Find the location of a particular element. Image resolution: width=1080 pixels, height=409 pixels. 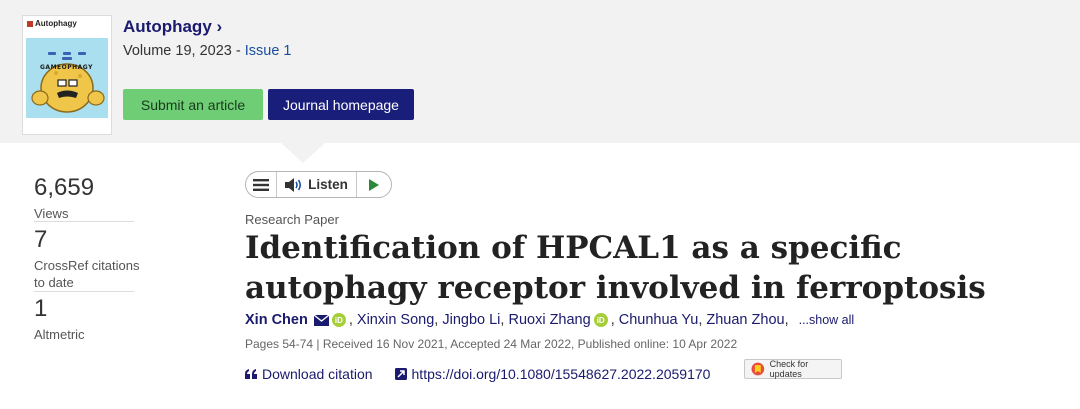

article-type: Research Paper is located at coordinates (292, 219).